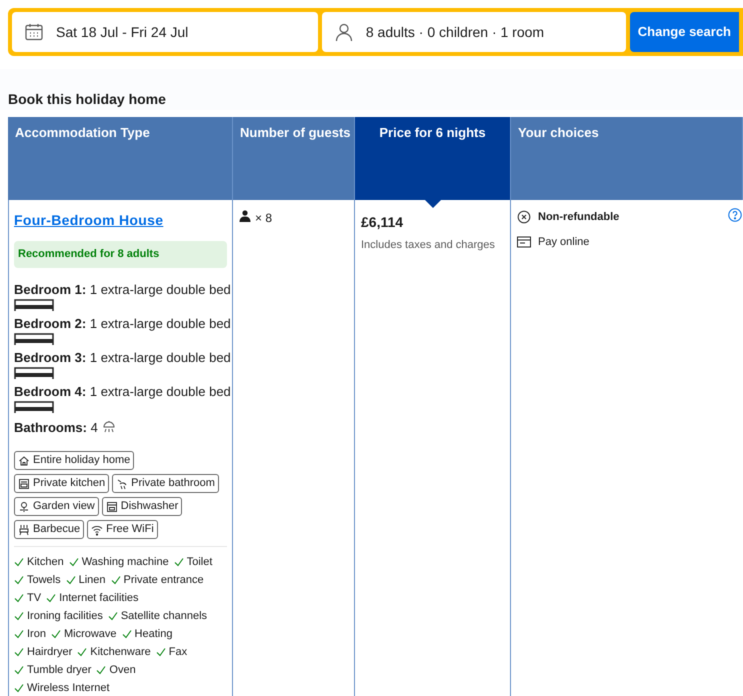  I want to click on bathrooms-info: Bathrooms: 4, so click(56, 427).